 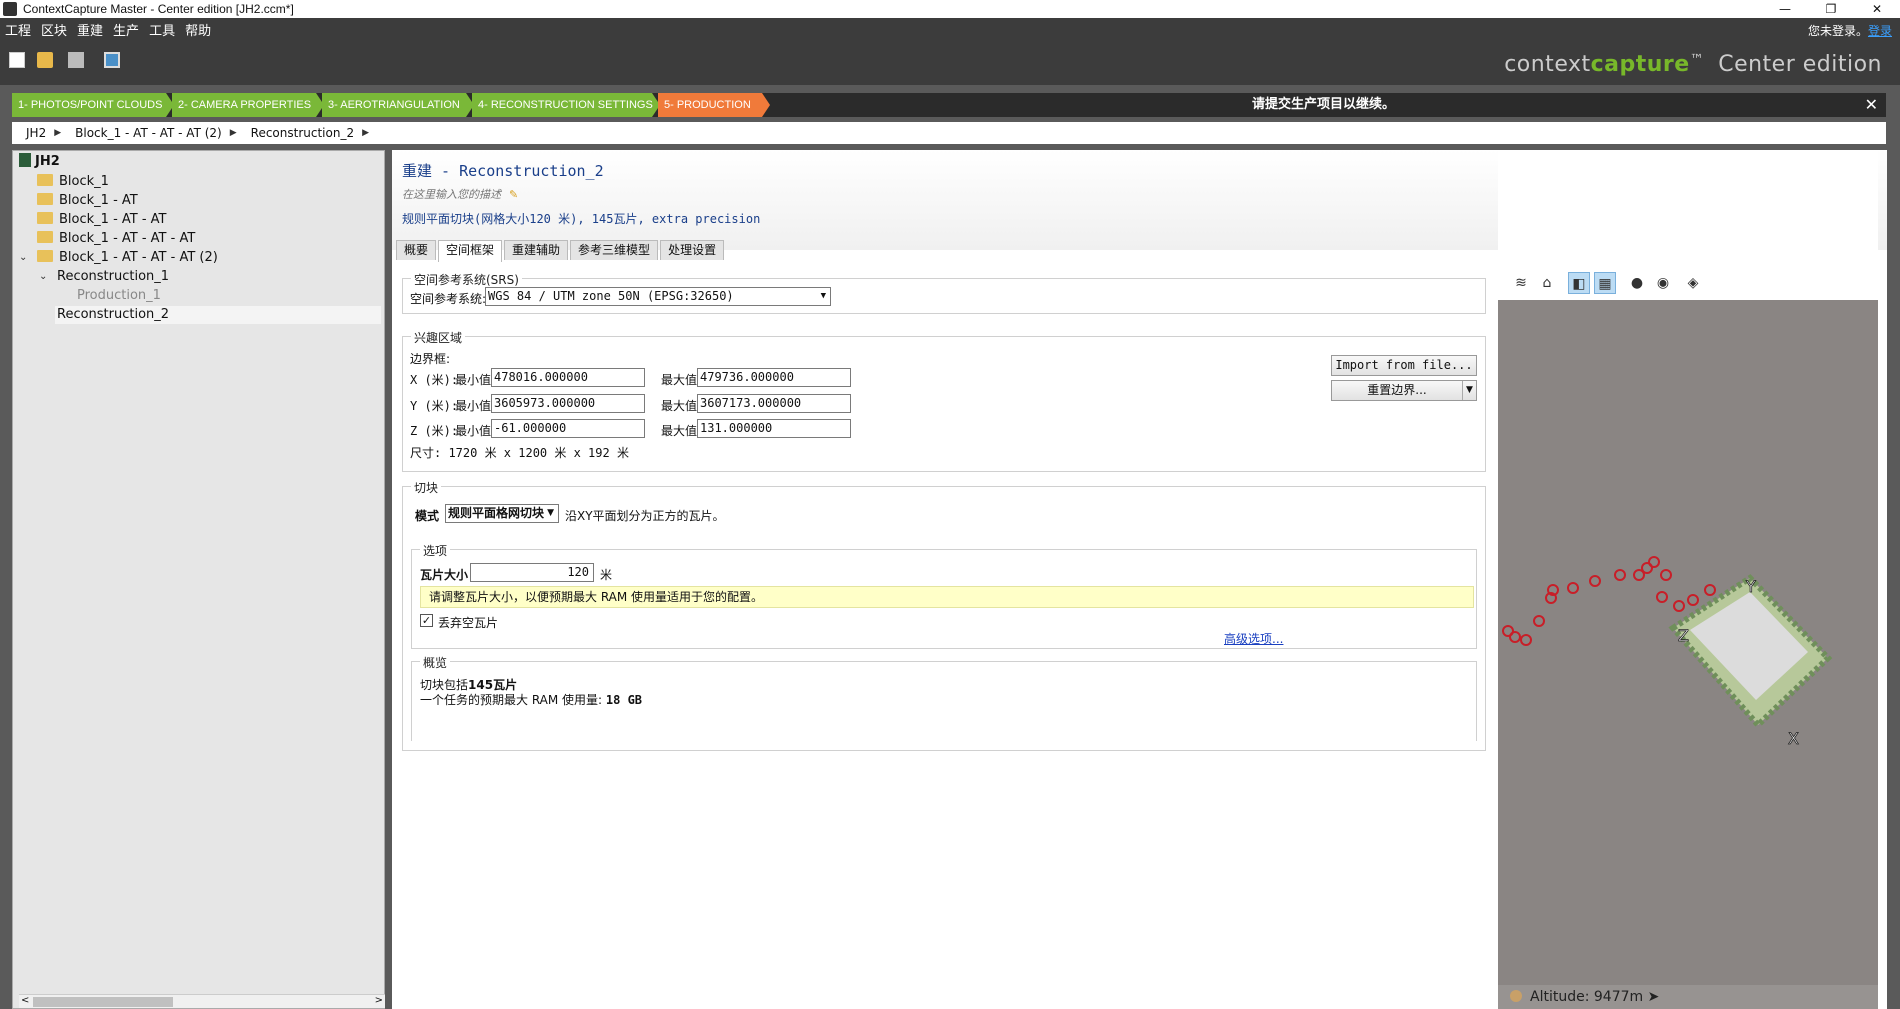 I want to click on tab-spatial-framework: 空间框架, so click(x=470, y=251).